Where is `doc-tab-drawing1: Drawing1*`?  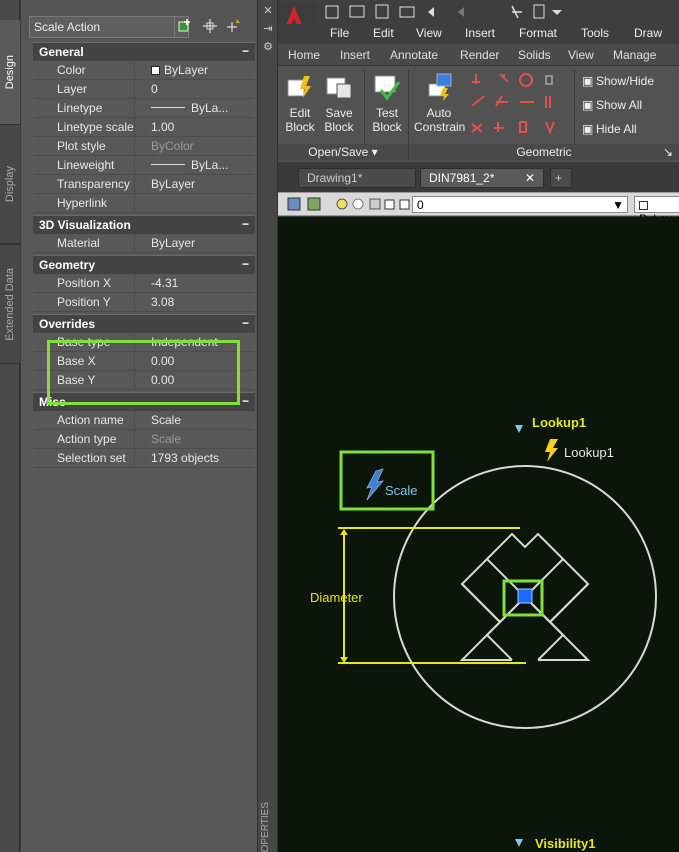
doc-tab-drawing1: Drawing1* is located at coordinates (357, 178).